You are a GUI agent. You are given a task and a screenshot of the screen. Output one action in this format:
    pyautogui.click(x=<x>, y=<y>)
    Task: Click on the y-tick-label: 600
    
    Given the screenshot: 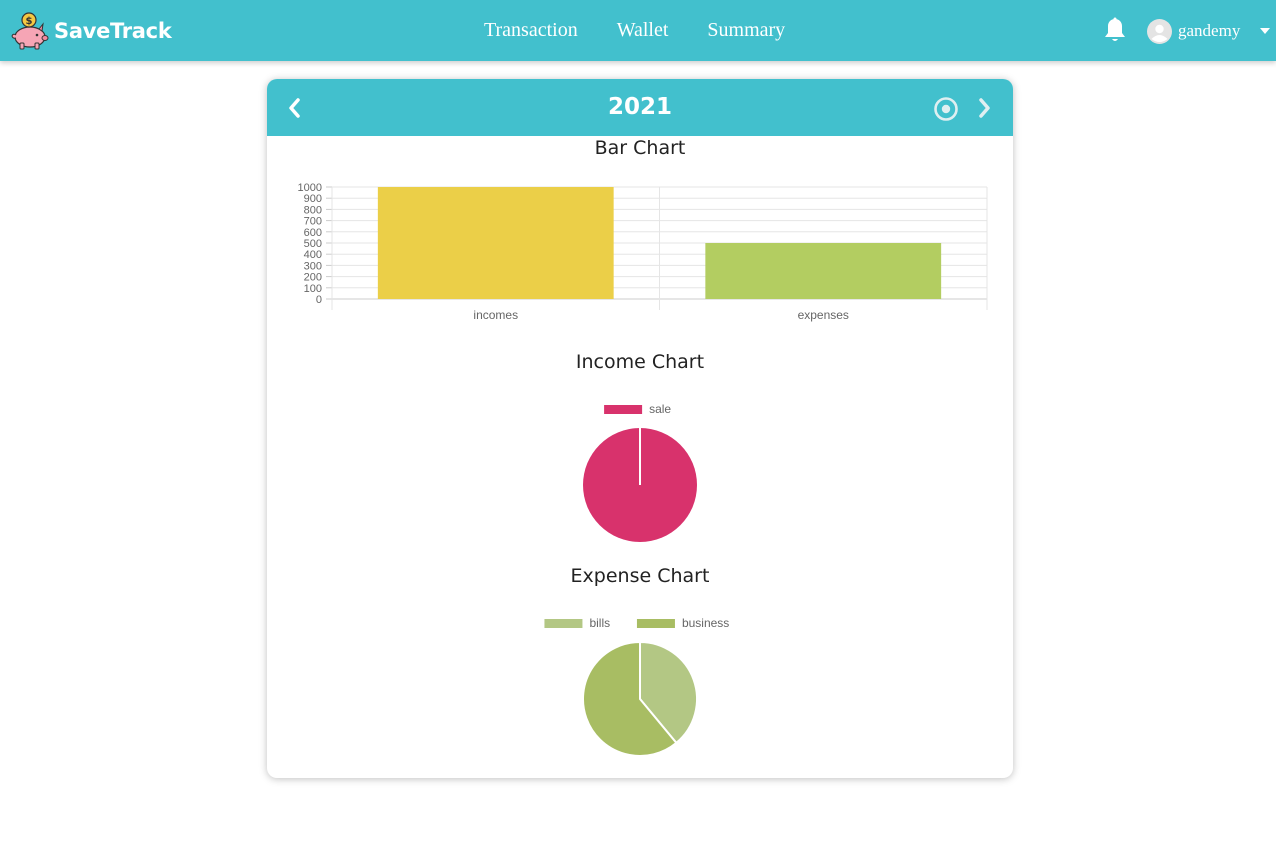 What is the action you would take?
    pyautogui.click(x=313, y=233)
    